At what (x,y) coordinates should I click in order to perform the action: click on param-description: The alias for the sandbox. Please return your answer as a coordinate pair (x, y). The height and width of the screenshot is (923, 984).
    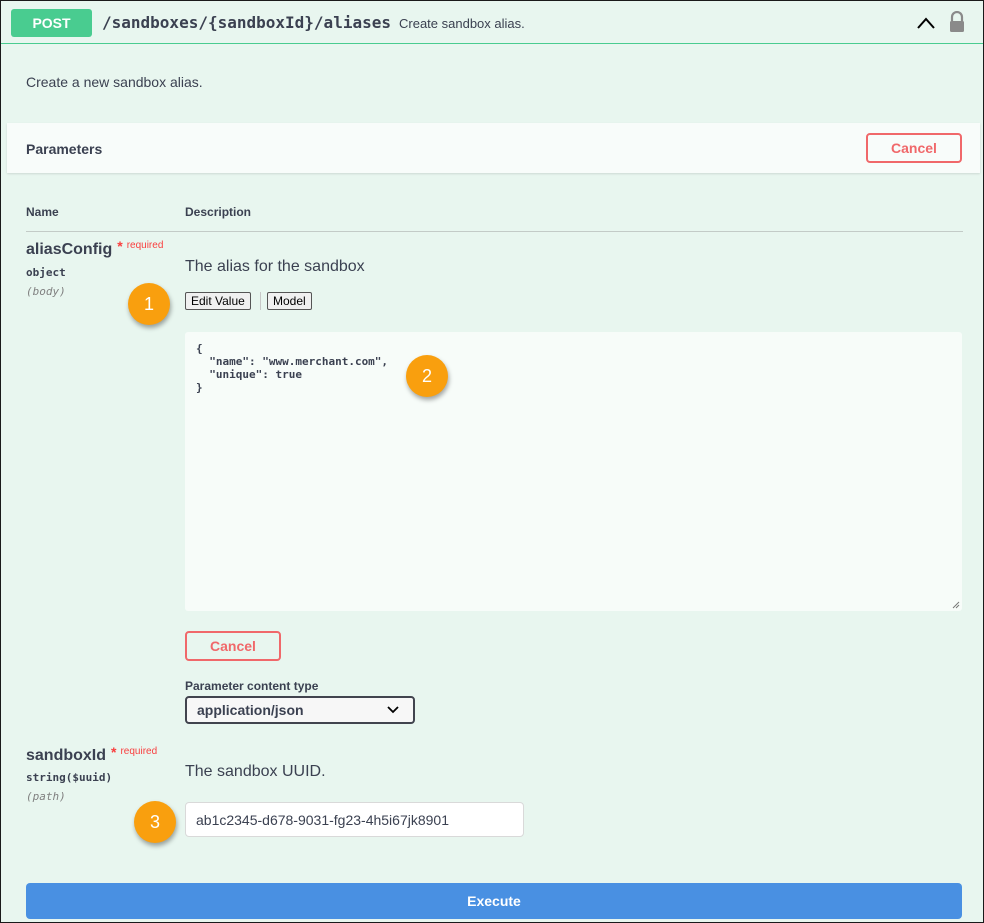
    Looking at the image, I should click on (275, 266).